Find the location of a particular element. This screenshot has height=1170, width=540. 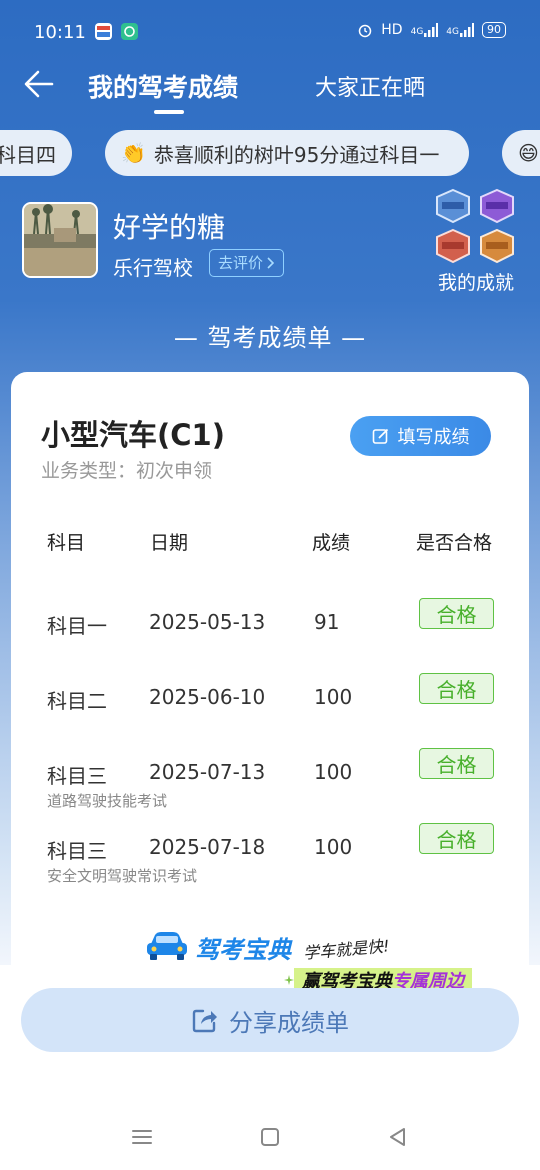

system-navigation-bar is located at coordinates (270, 1140).